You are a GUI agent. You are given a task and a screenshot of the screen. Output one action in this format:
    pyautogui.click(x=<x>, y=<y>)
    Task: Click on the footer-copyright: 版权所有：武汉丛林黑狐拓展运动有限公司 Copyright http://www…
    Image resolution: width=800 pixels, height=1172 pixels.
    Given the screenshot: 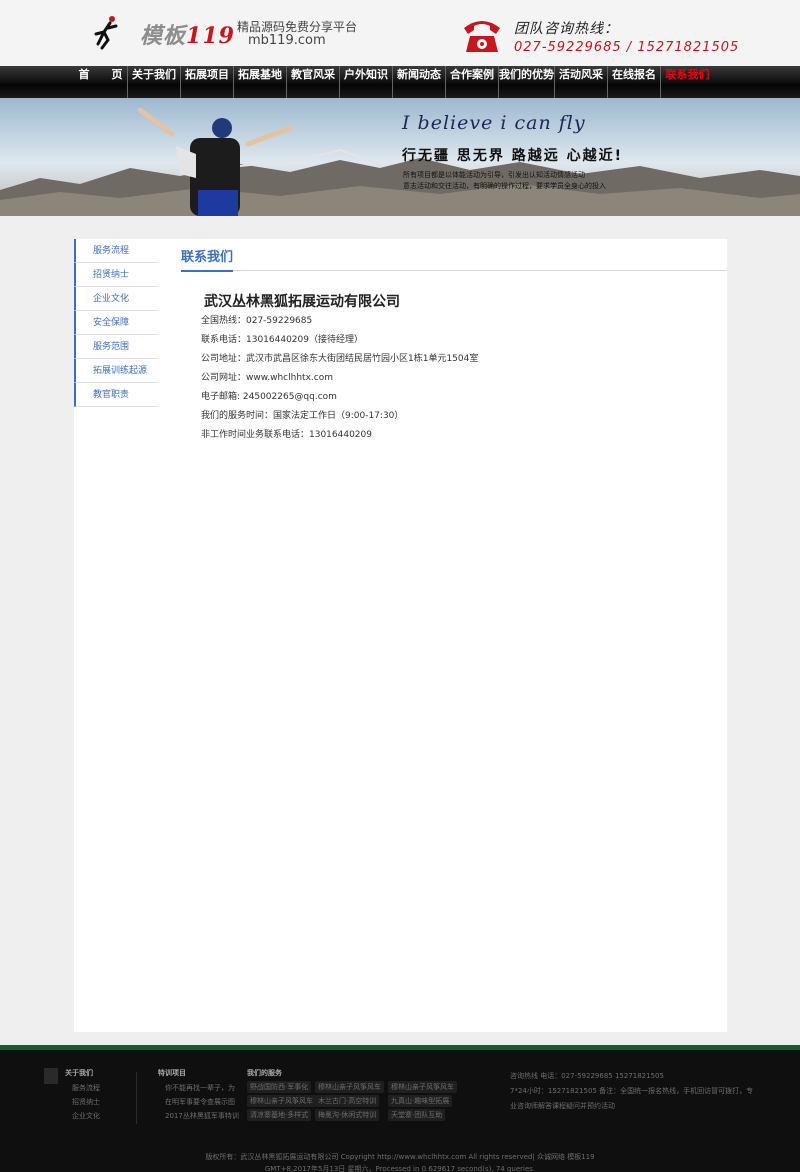 What is the action you would take?
    pyautogui.click(x=400, y=1157)
    